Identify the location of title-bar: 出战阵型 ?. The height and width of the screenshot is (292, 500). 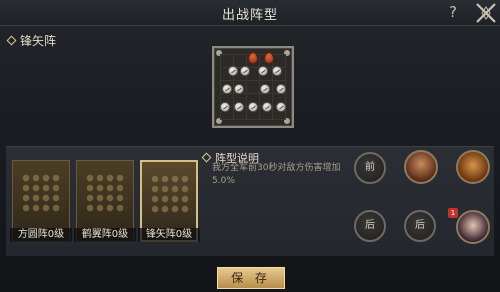
(250, 13).